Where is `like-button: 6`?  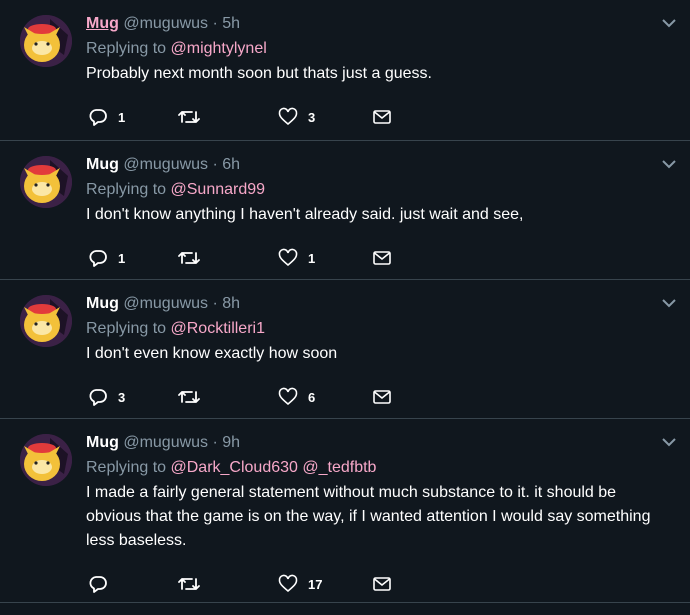
like-button: 6 is located at coordinates (296, 397).